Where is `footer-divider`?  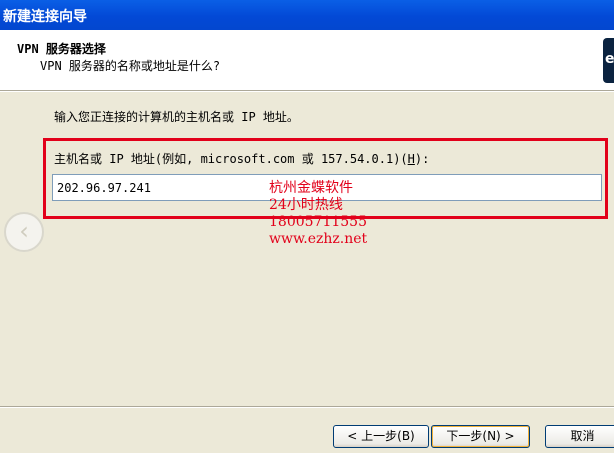
footer-divider is located at coordinates (307, 407).